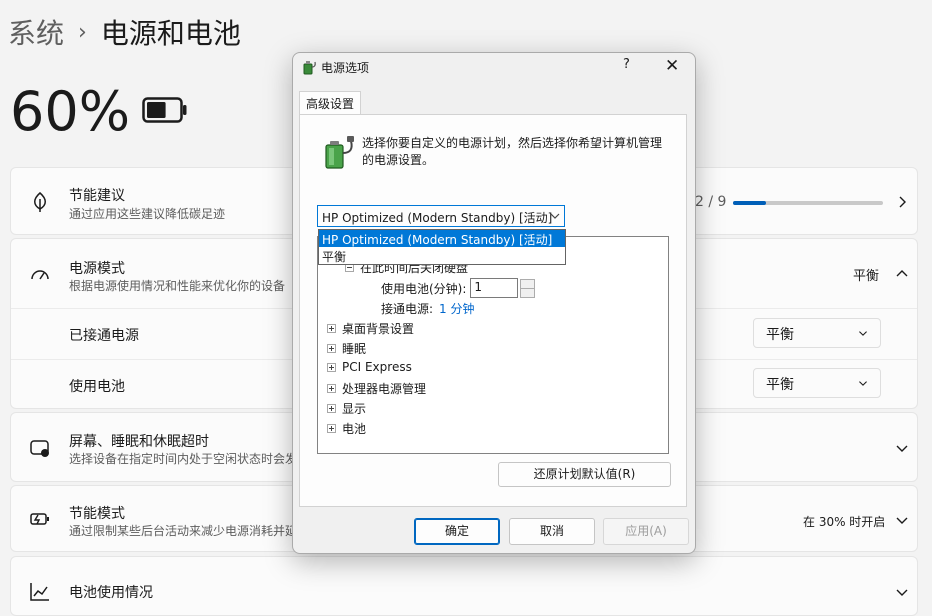 The width and height of the screenshot is (932, 616). I want to click on power-options-icon, so click(309, 68).